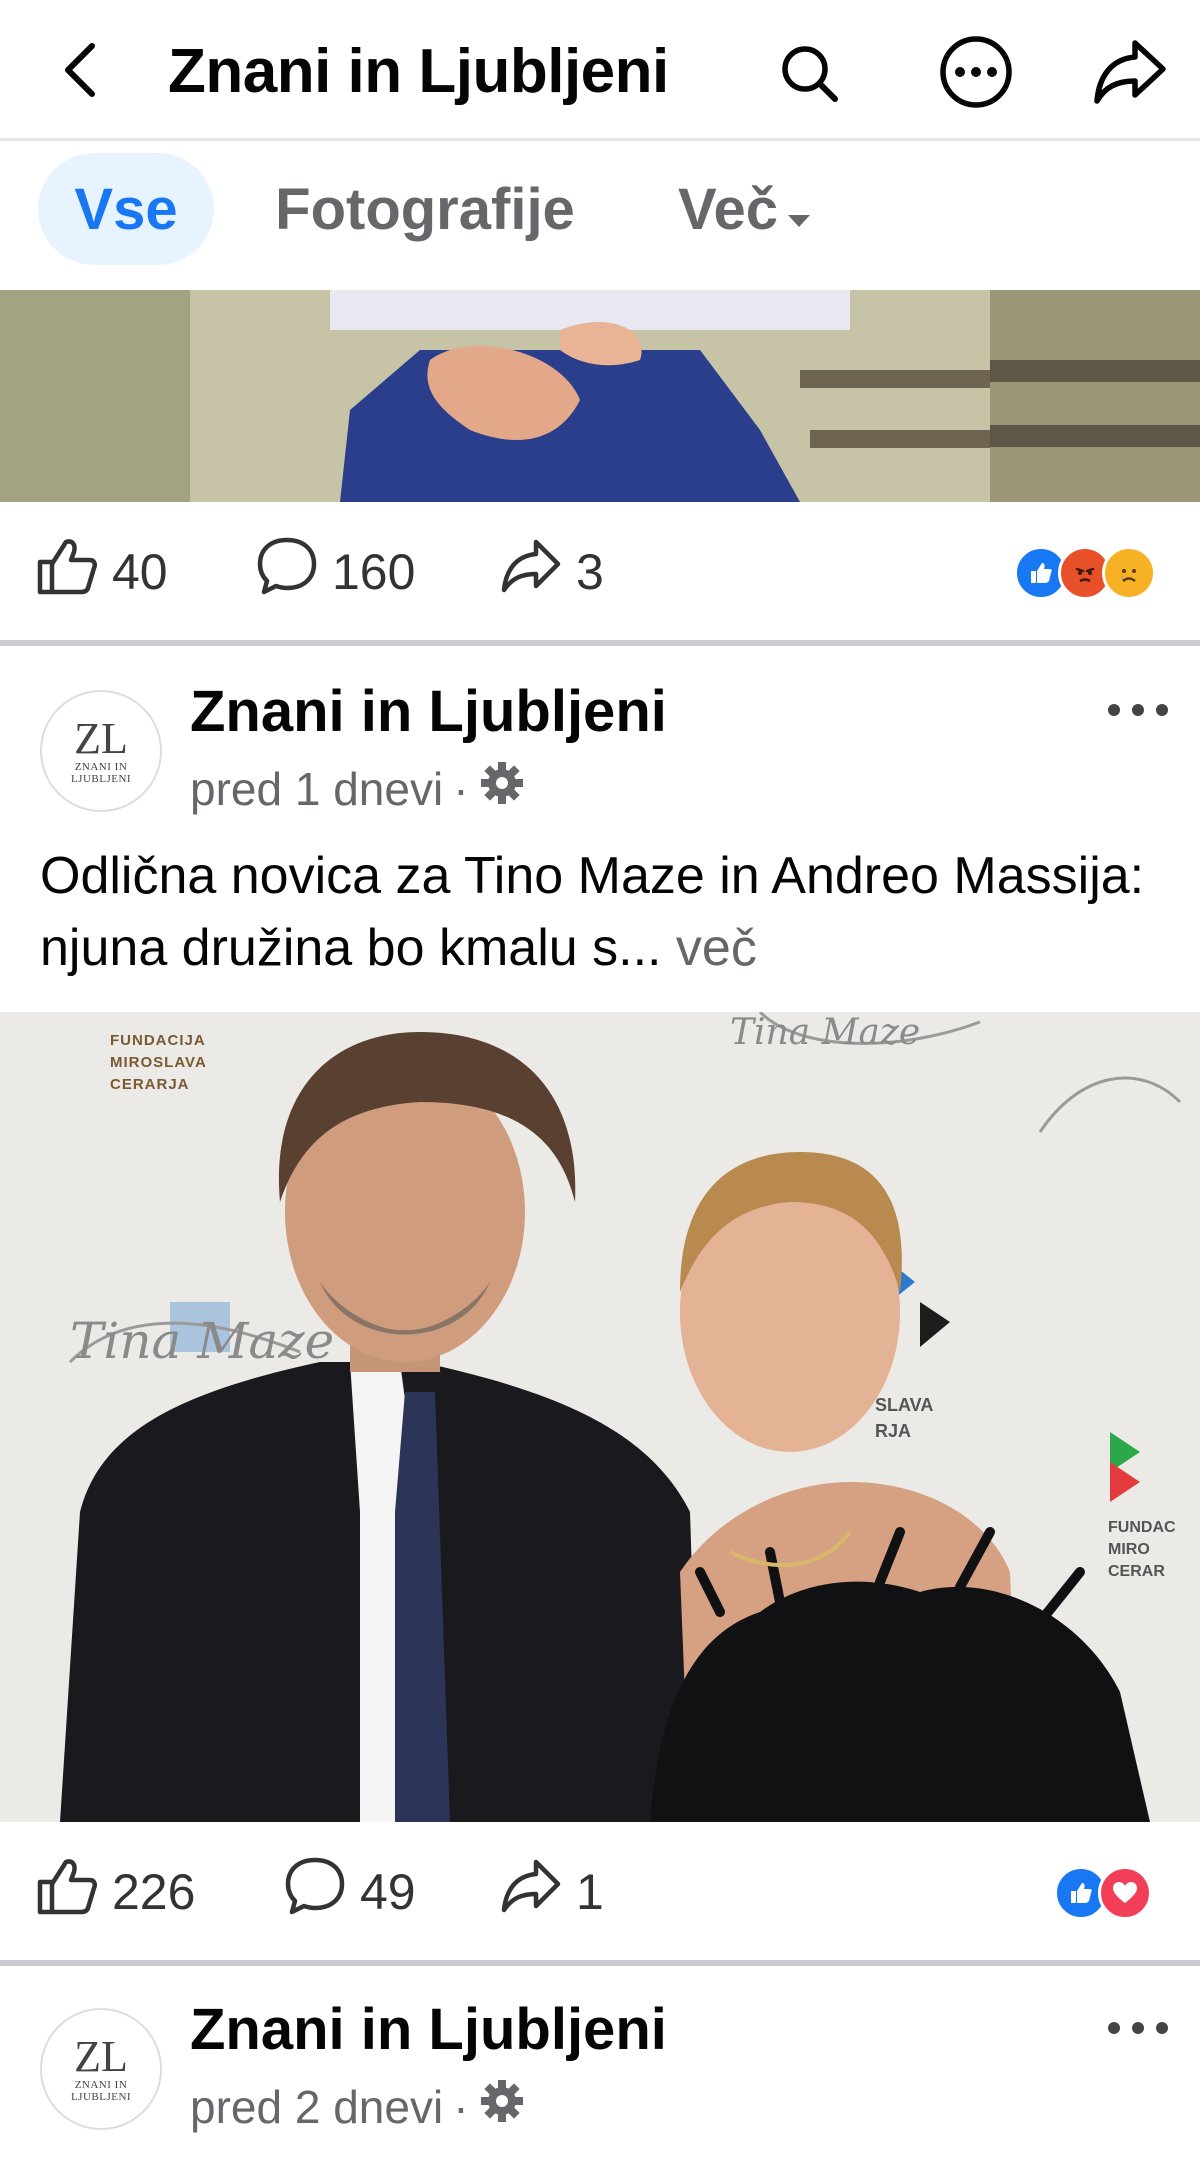  What do you see at coordinates (374, 572) in the screenshot?
I see `comment-count: 160` at bounding box center [374, 572].